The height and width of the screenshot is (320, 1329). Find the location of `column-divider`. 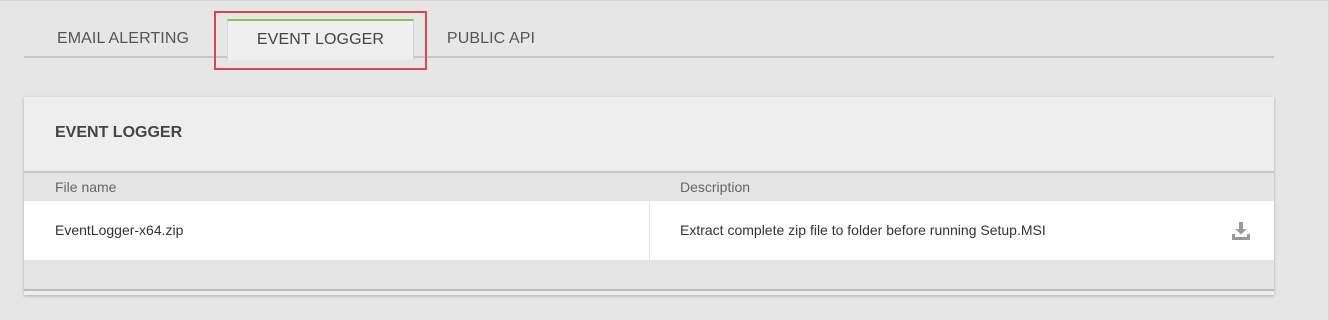

column-divider is located at coordinates (649, 230).